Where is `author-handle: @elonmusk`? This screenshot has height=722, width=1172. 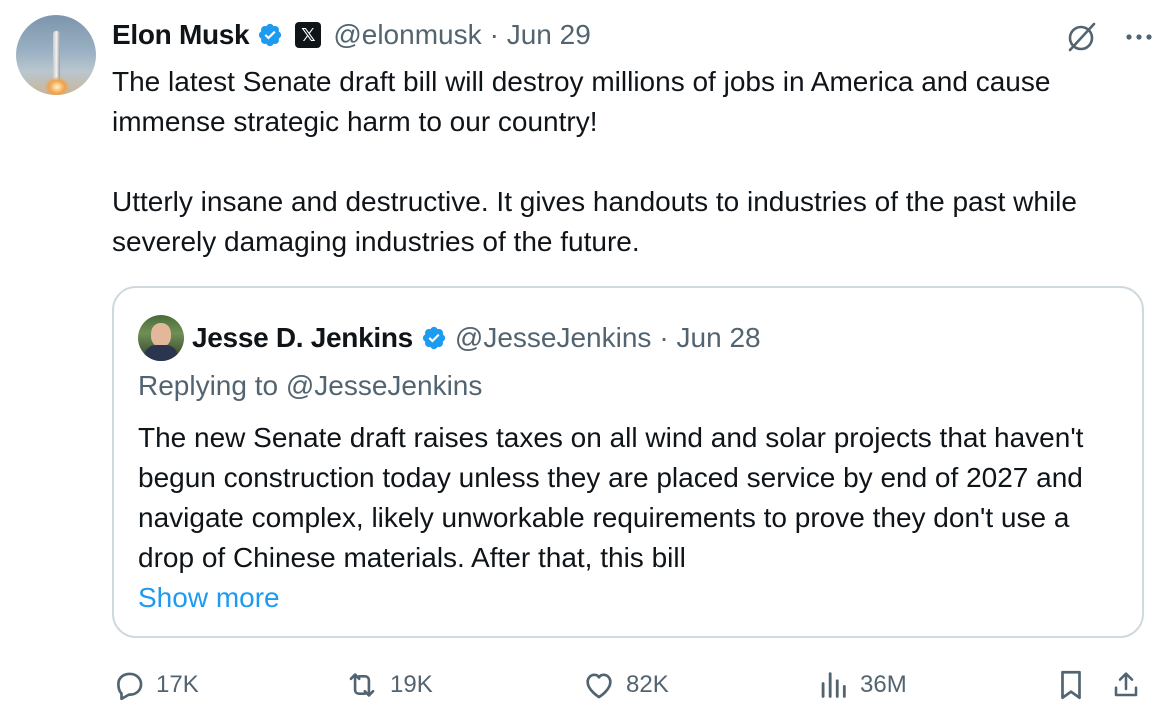
author-handle: @elonmusk is located at coordinates (407, 35).